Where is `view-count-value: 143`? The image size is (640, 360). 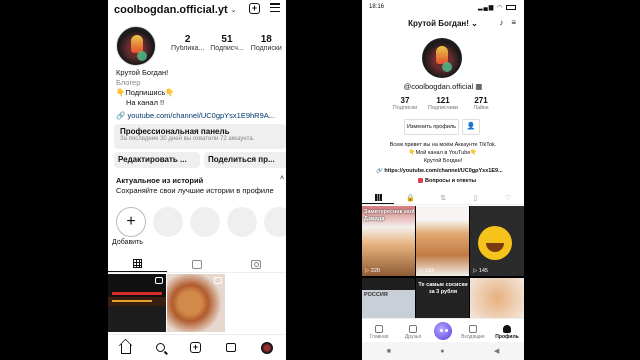 view-count-value: 143 is located at coordinates (429, 271).